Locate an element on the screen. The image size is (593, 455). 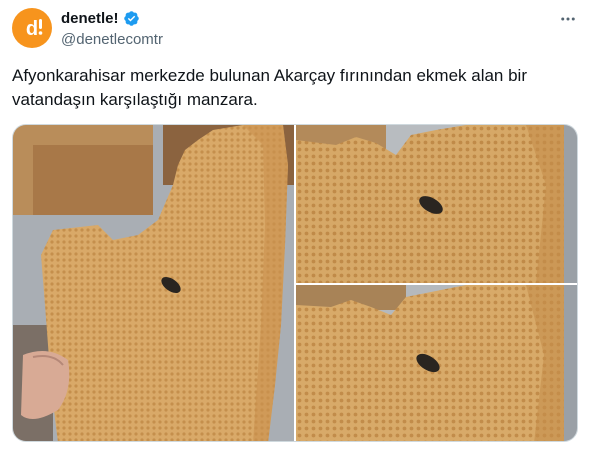
more-horizontal-icon is located at coordinates (568, 19).